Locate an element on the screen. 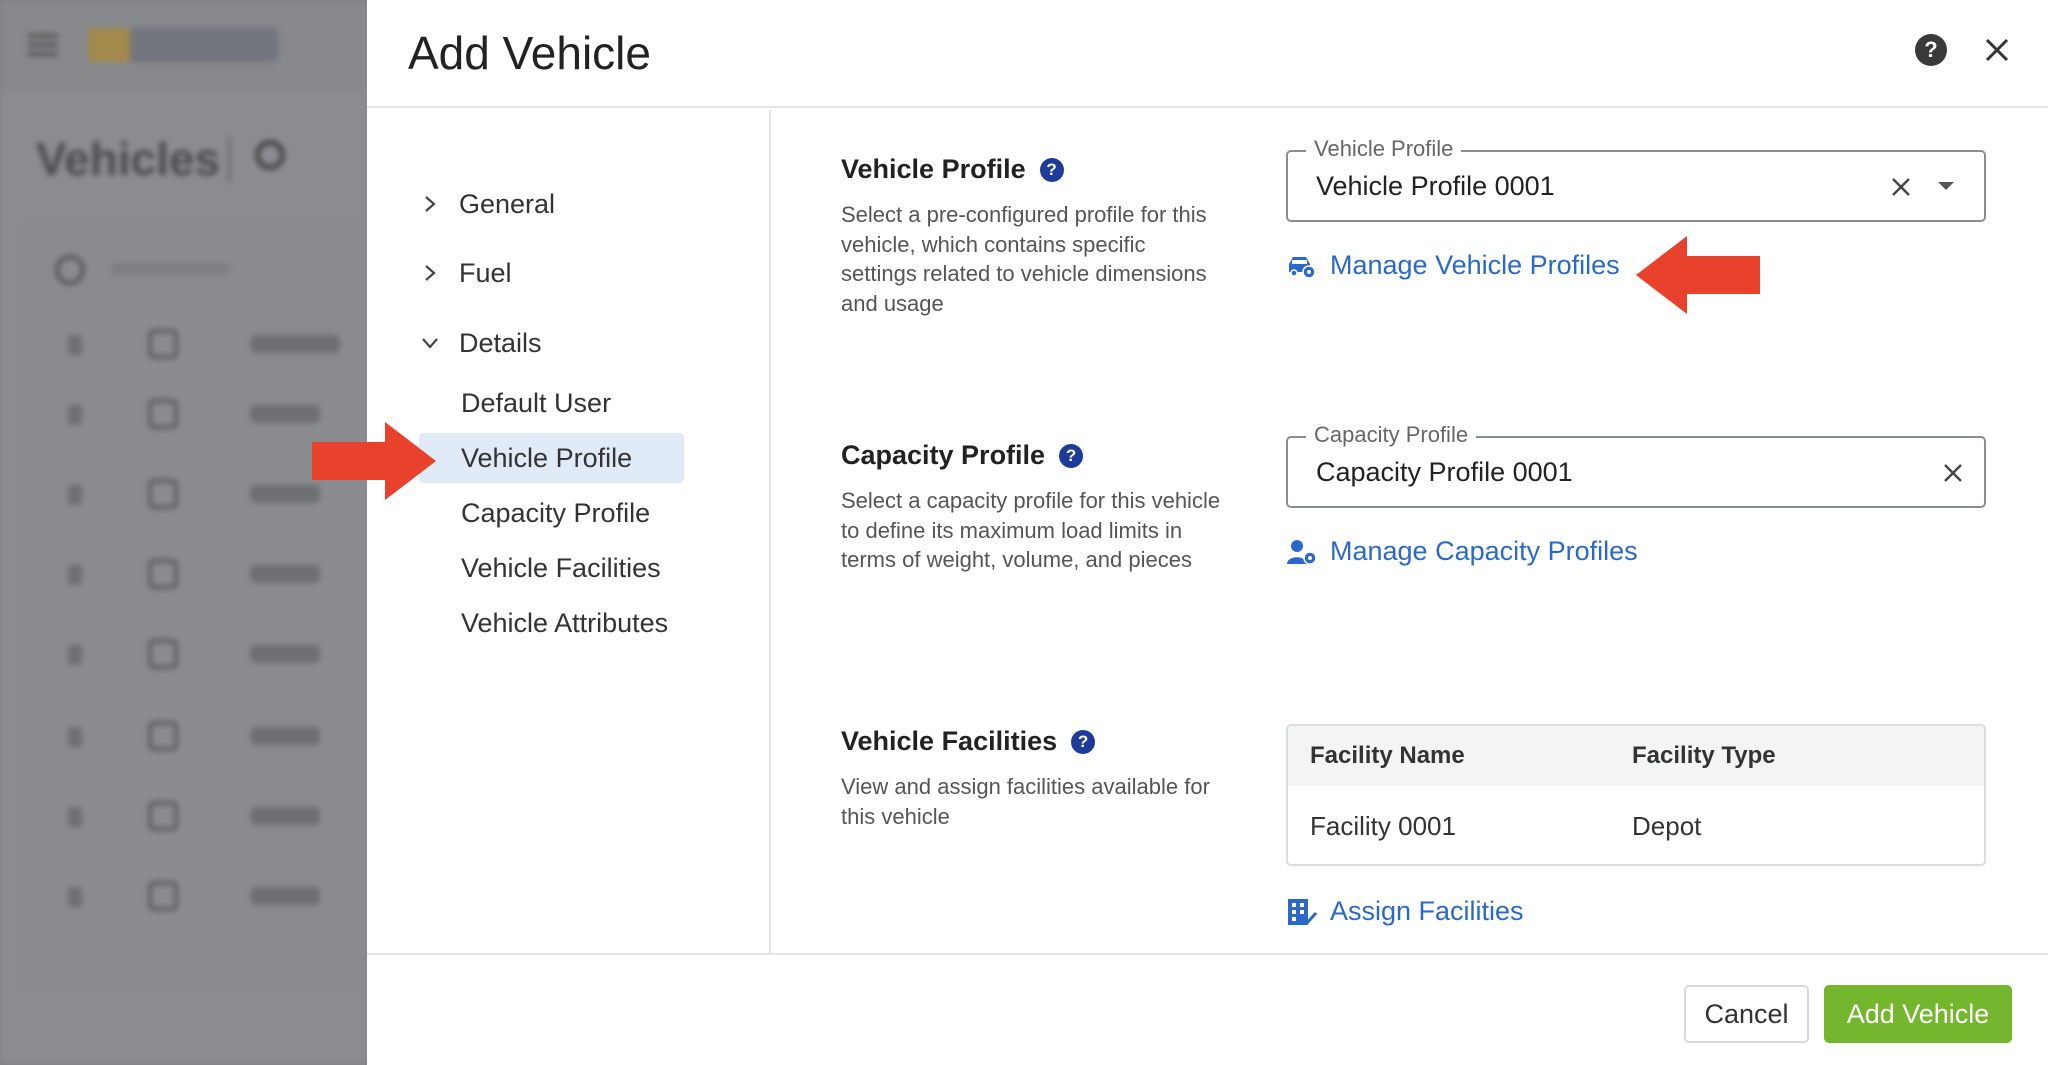  field-label: Vehicle Profile is located at coordinates (1384, 149).